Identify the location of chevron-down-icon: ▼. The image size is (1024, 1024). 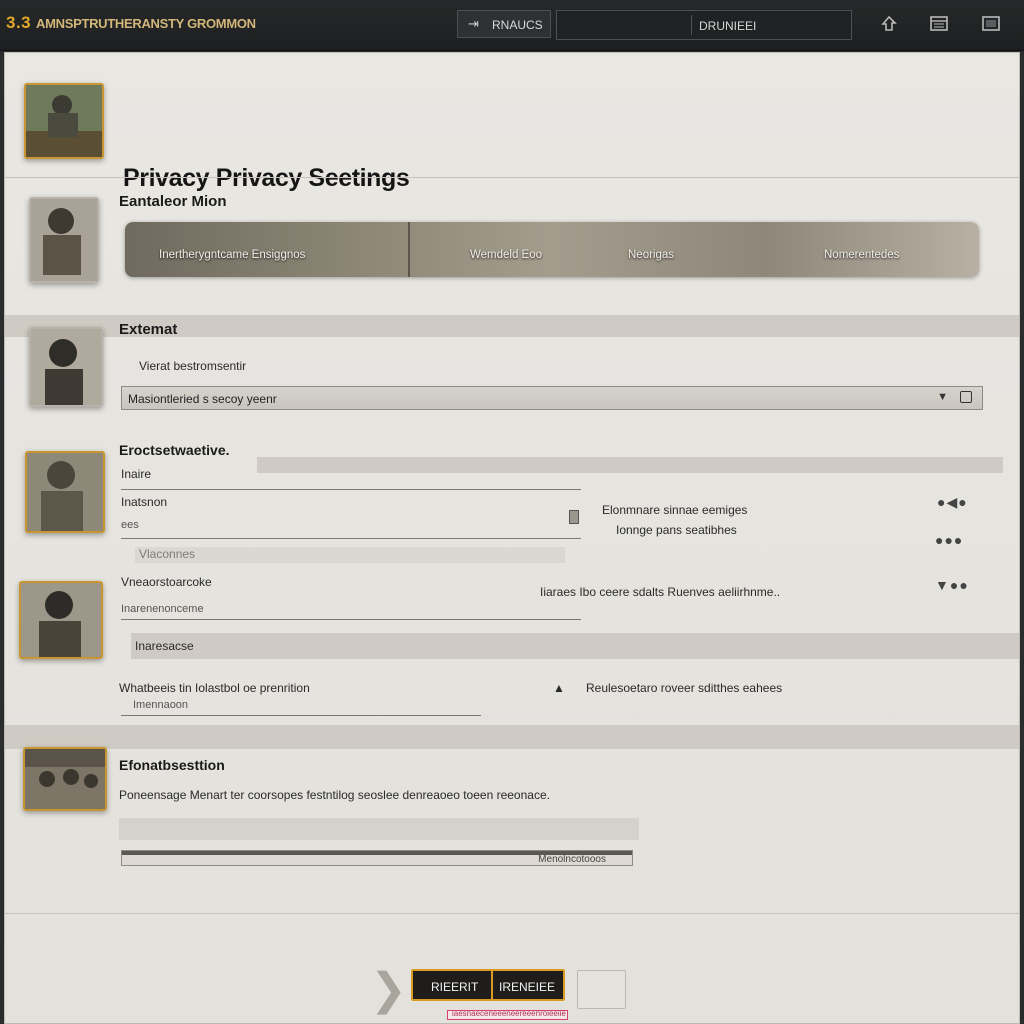
(942, 397).